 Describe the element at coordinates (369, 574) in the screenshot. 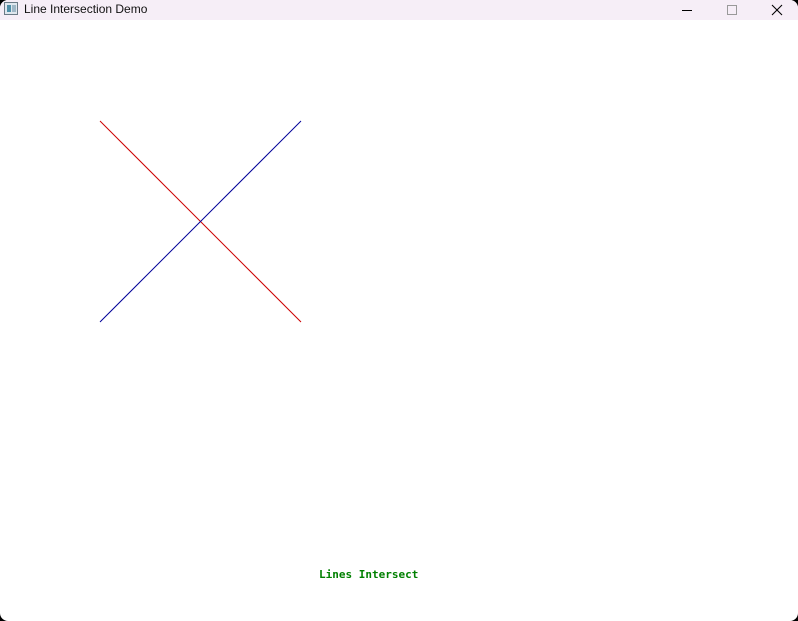

I see `intersection-status-text: Lines Intersect` at that location.